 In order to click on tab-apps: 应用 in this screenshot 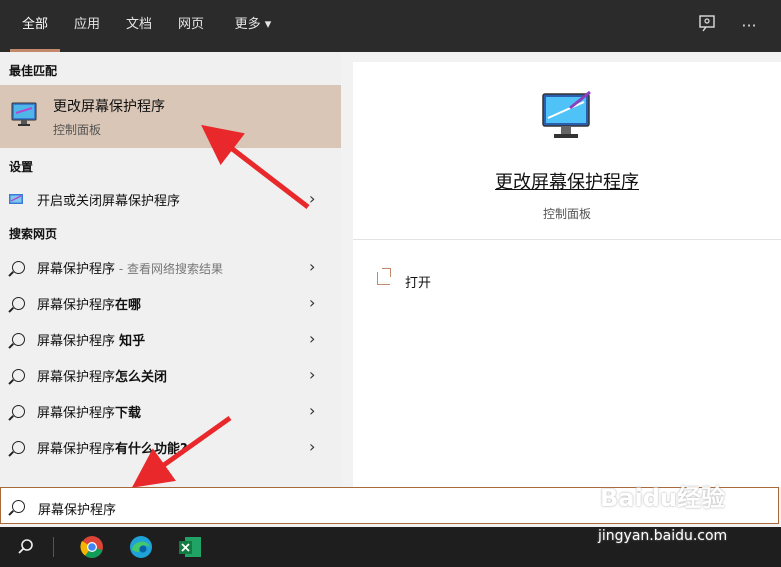, I will do `click(87, 26)`.